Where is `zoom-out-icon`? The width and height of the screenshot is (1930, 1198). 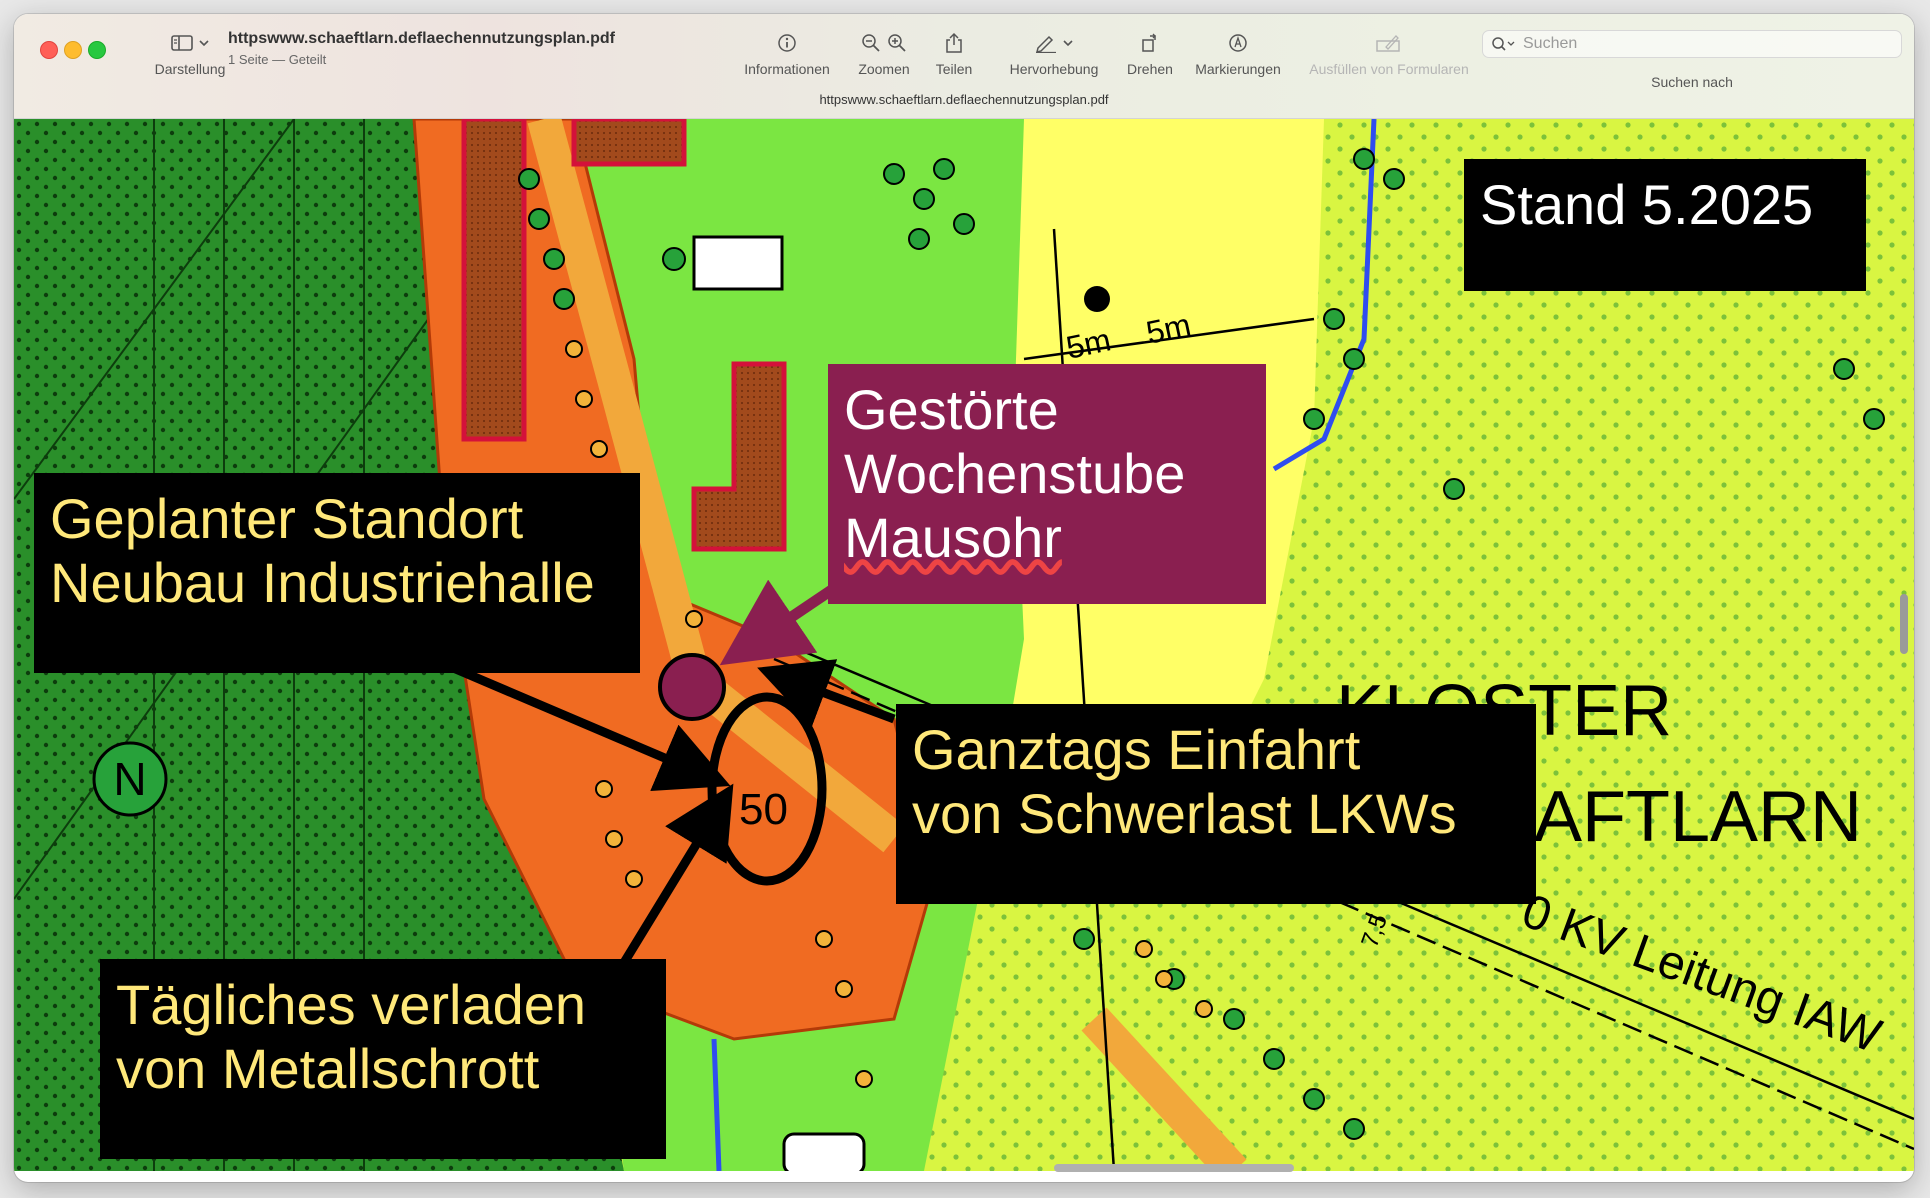 zoom-out-icon is located at coordinates (871, 43).